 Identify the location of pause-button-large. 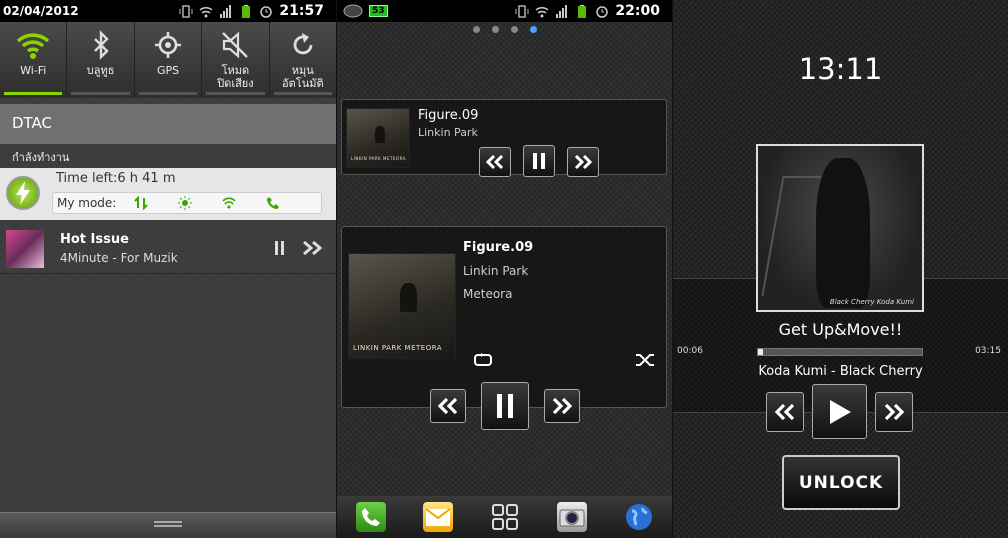
(505, 406).